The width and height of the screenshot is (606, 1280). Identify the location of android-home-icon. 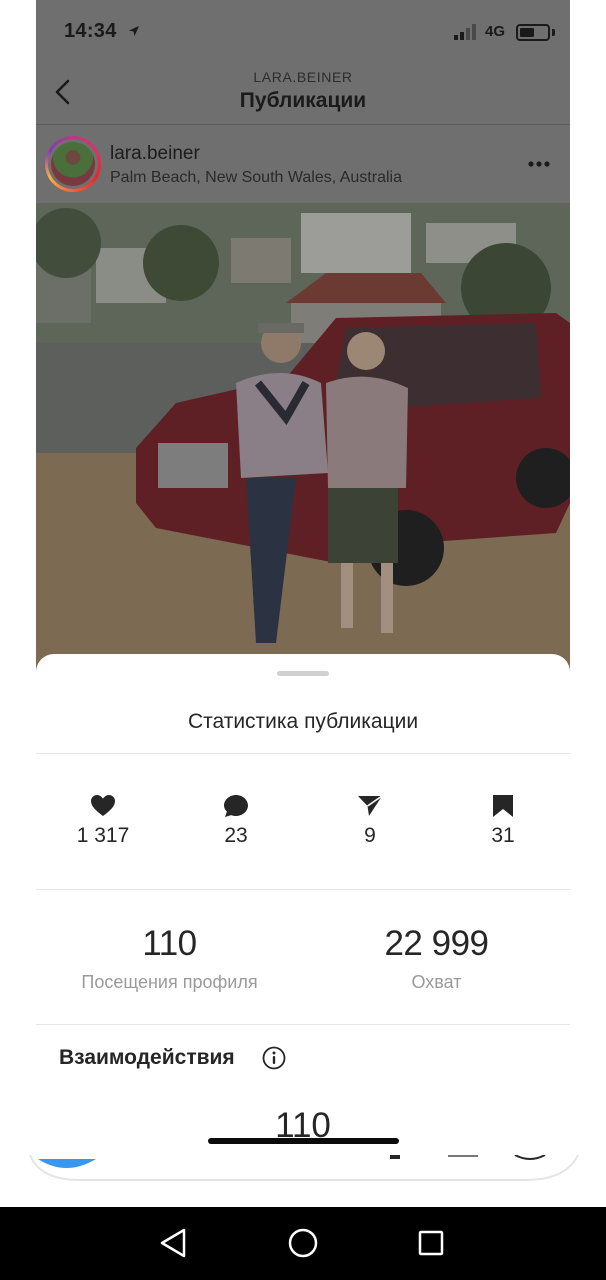
(303, 1243).